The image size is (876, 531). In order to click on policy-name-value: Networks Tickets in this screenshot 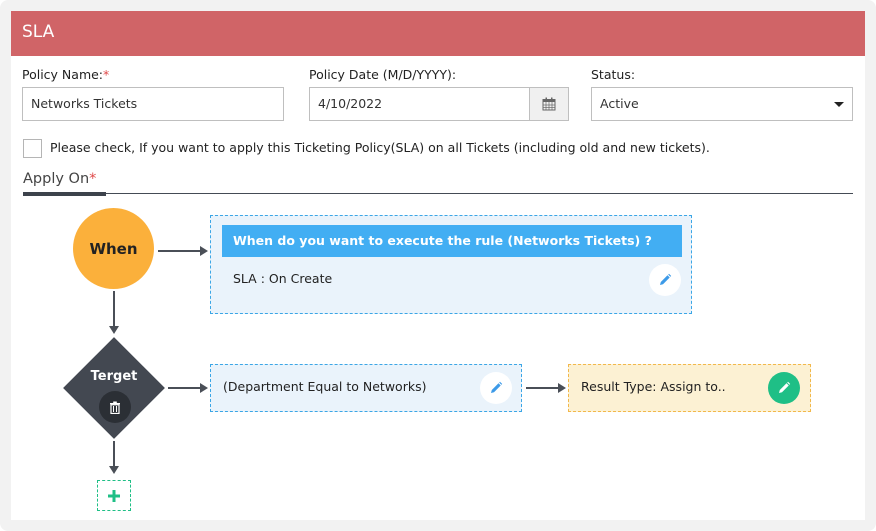, I will do `click(84, 103)`.